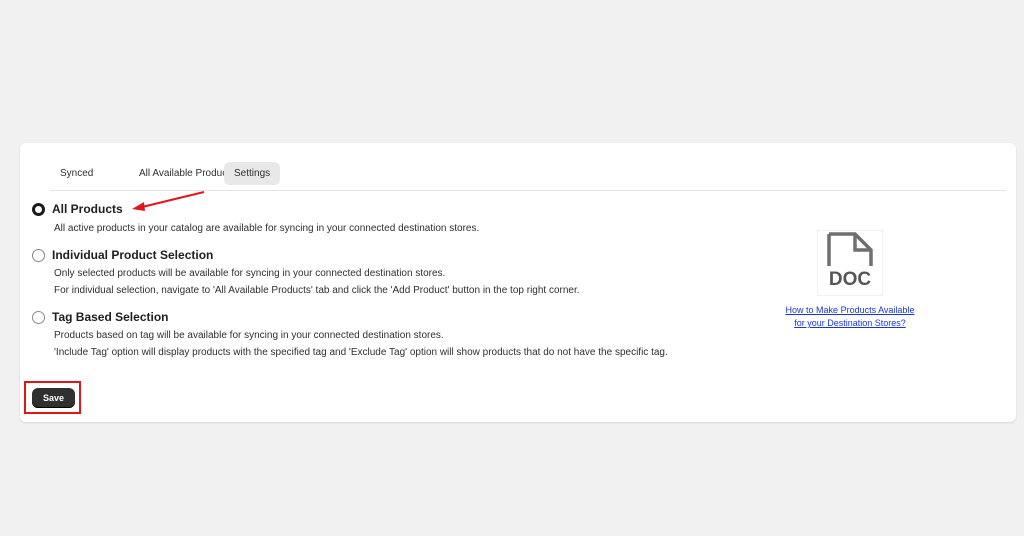 The image size is (1024, 536). Describe the element at coordinates (133, 255) in the screenshot. I see `option-label: Individual Product Selection` at that location.